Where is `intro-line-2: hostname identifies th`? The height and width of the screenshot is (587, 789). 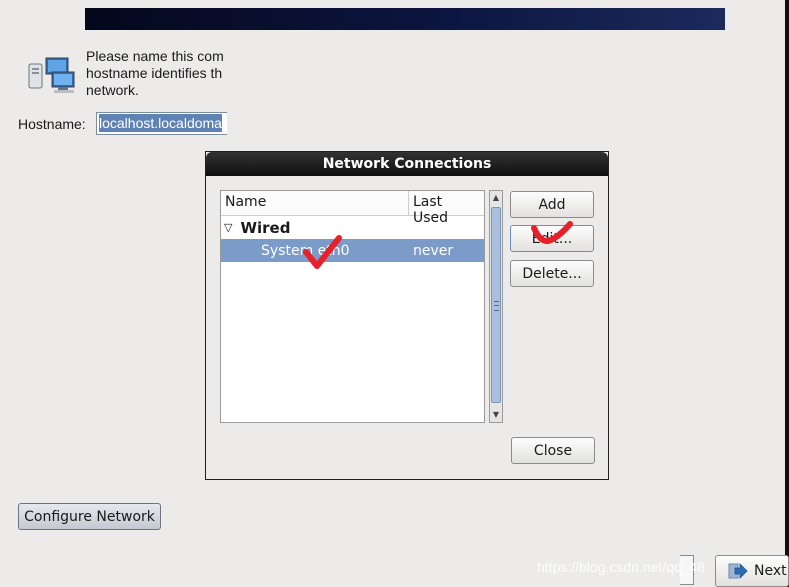
intro-line-2: hostname identifies th is located at coordinates (154, 73).